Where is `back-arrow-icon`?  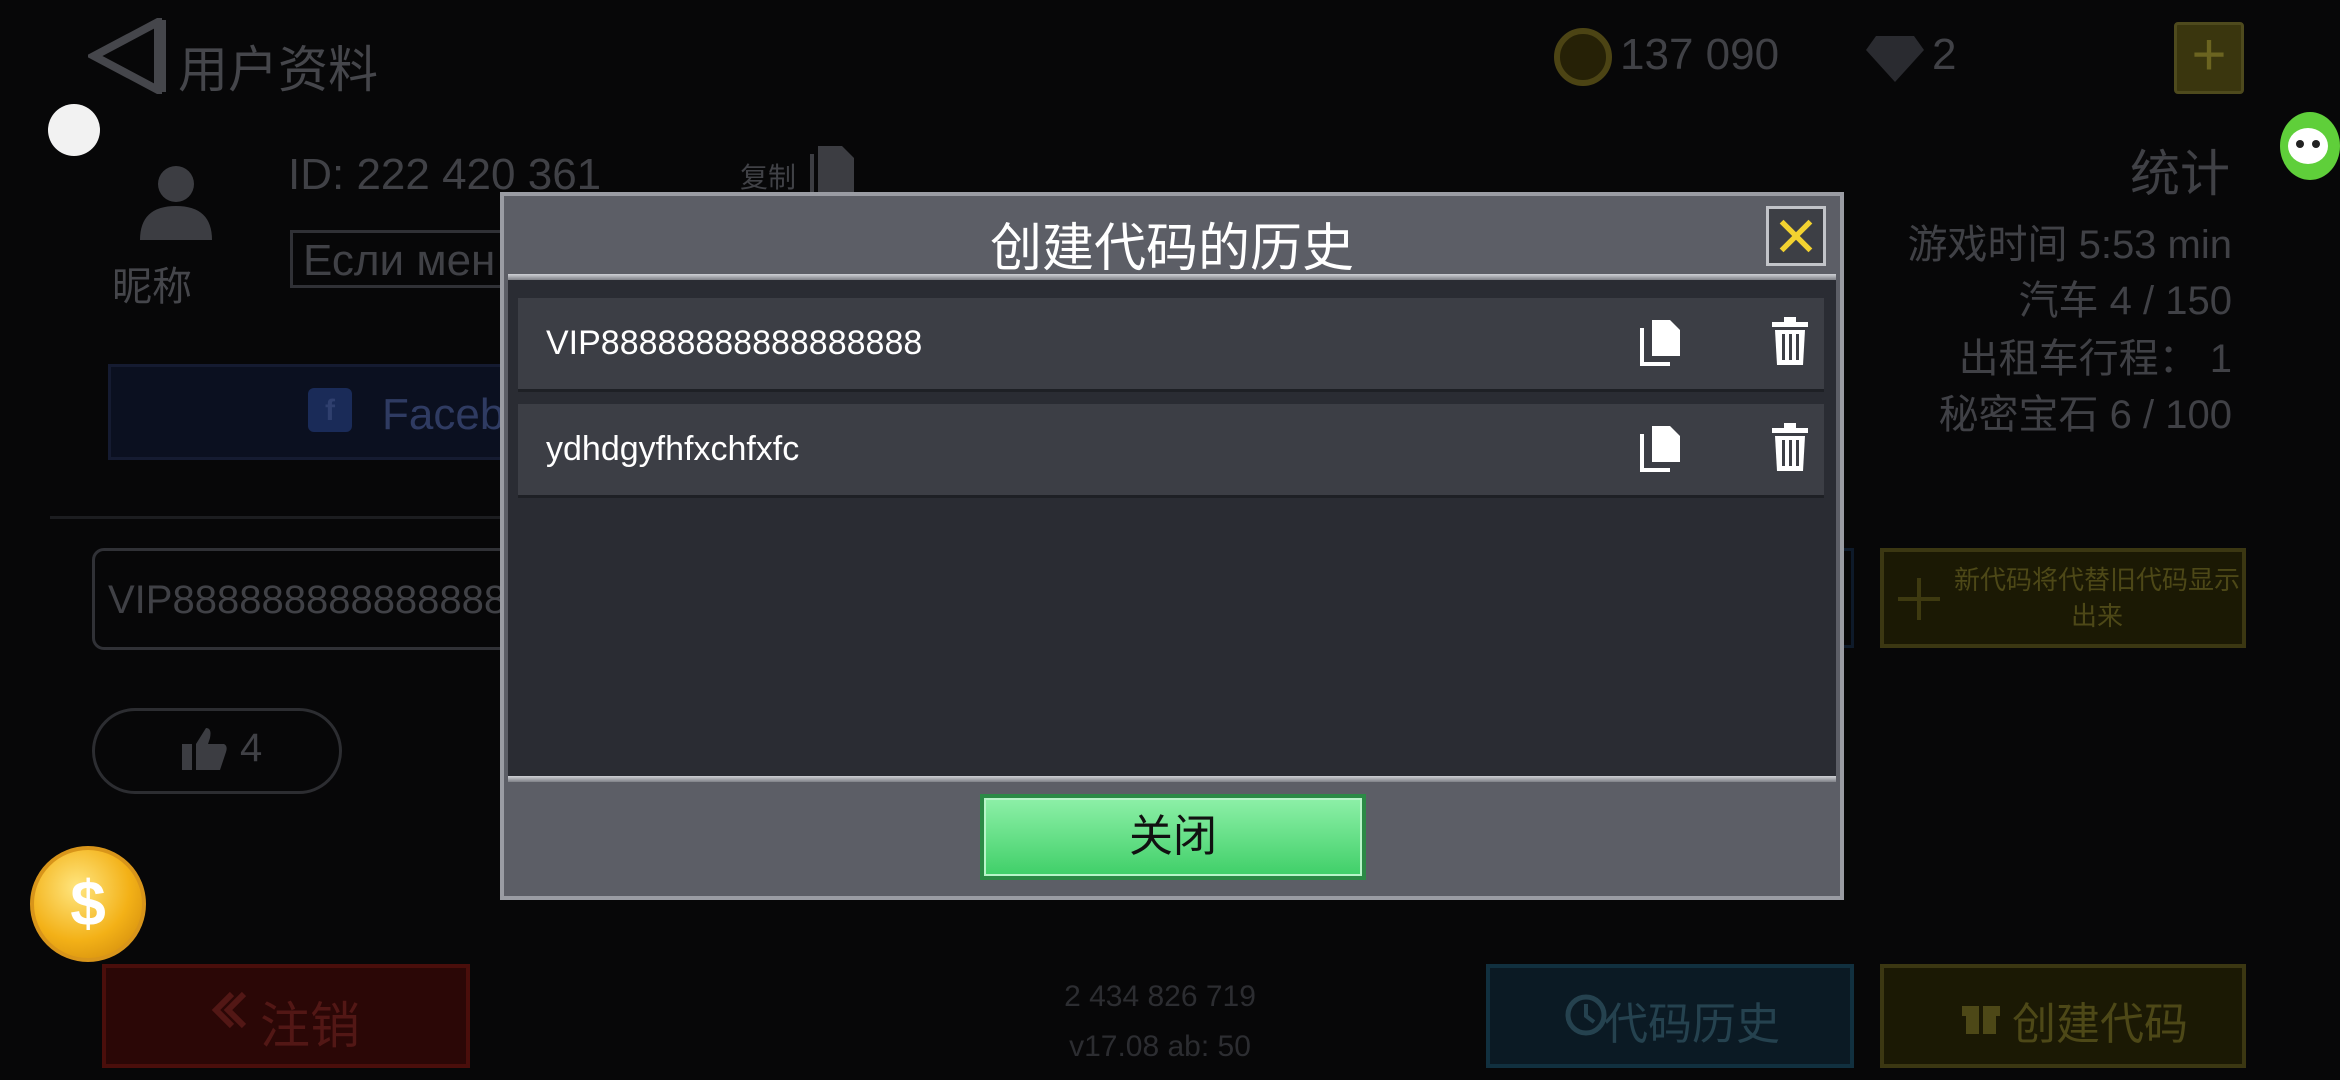 back-arrow-icon is located at coordinates (129, 56).